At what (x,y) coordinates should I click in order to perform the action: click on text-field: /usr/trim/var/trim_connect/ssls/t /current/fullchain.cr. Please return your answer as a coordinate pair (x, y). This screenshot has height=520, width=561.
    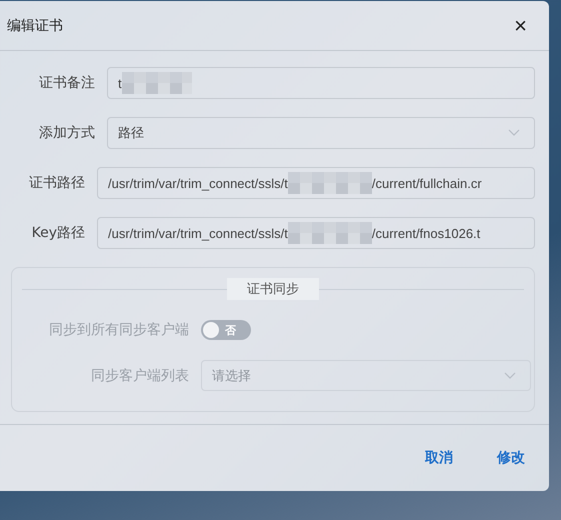
    Looking at the image, I should click on (316, 183).